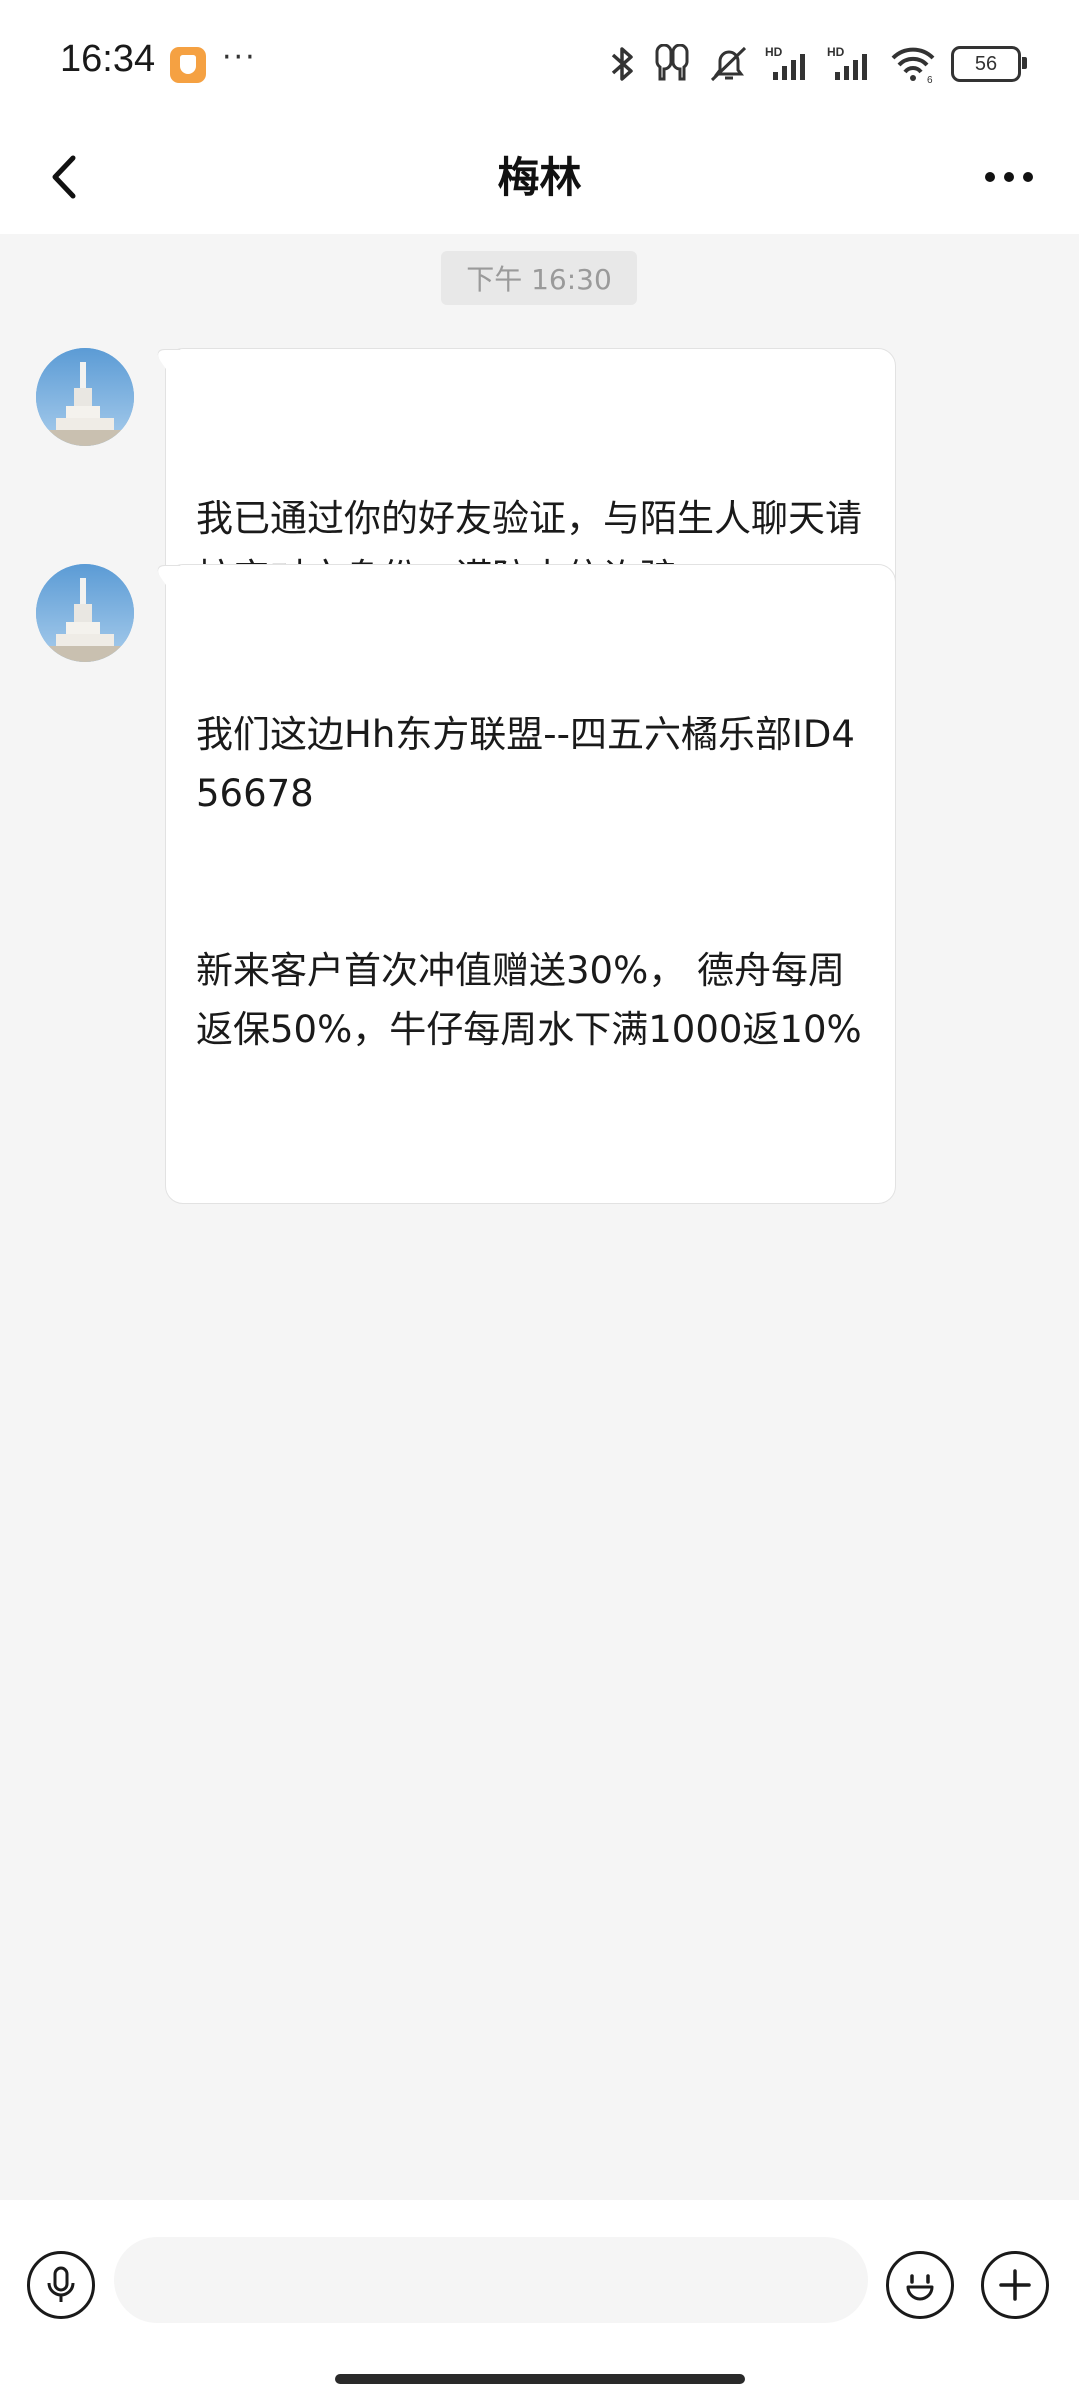  I want to click on battery-icon: 56, so click(989, 64).